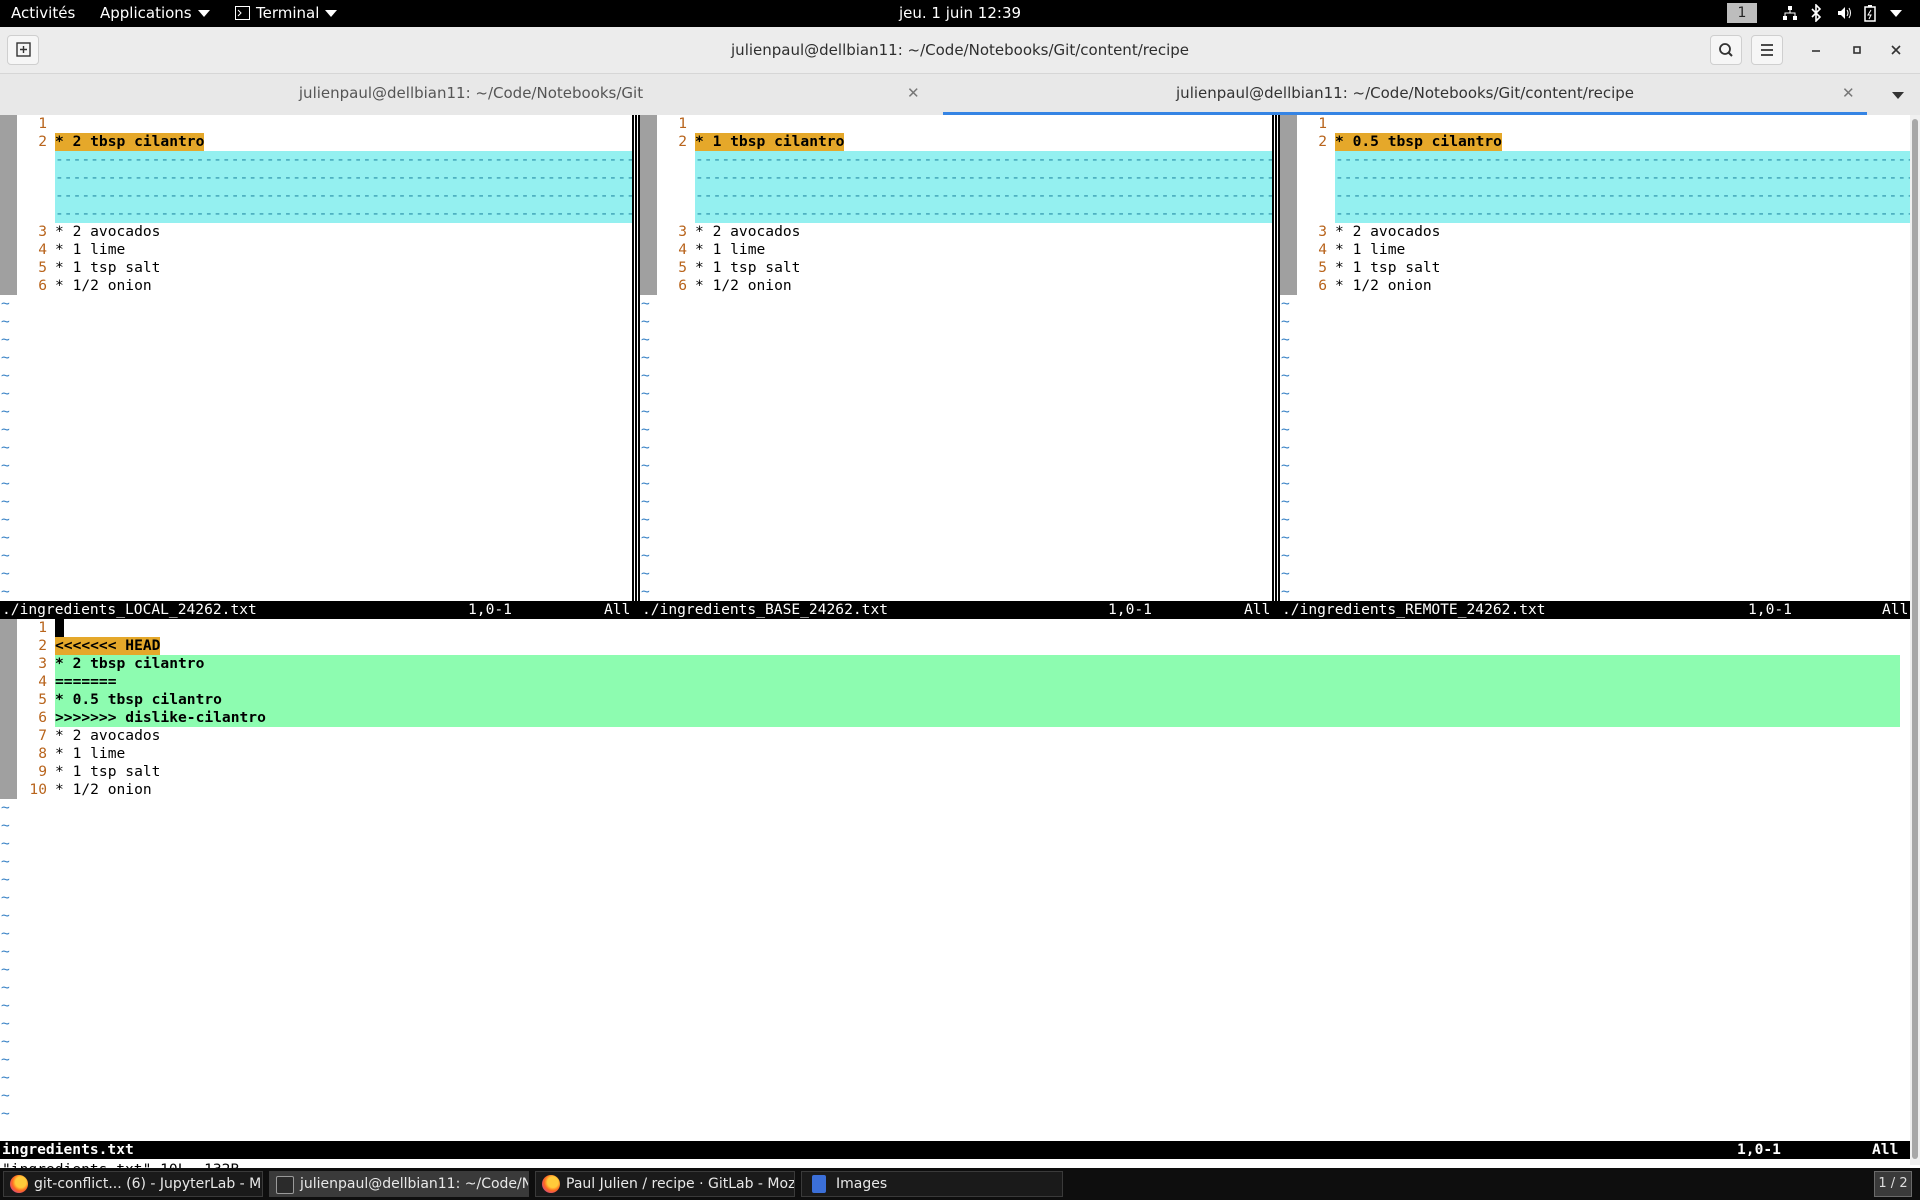 This screenshot has width=1920, height=1200. Describe the element at coordinates (160, 717) in the screenshot. I see `code-line: >>>>>>> dislike-cilantro` at that location.